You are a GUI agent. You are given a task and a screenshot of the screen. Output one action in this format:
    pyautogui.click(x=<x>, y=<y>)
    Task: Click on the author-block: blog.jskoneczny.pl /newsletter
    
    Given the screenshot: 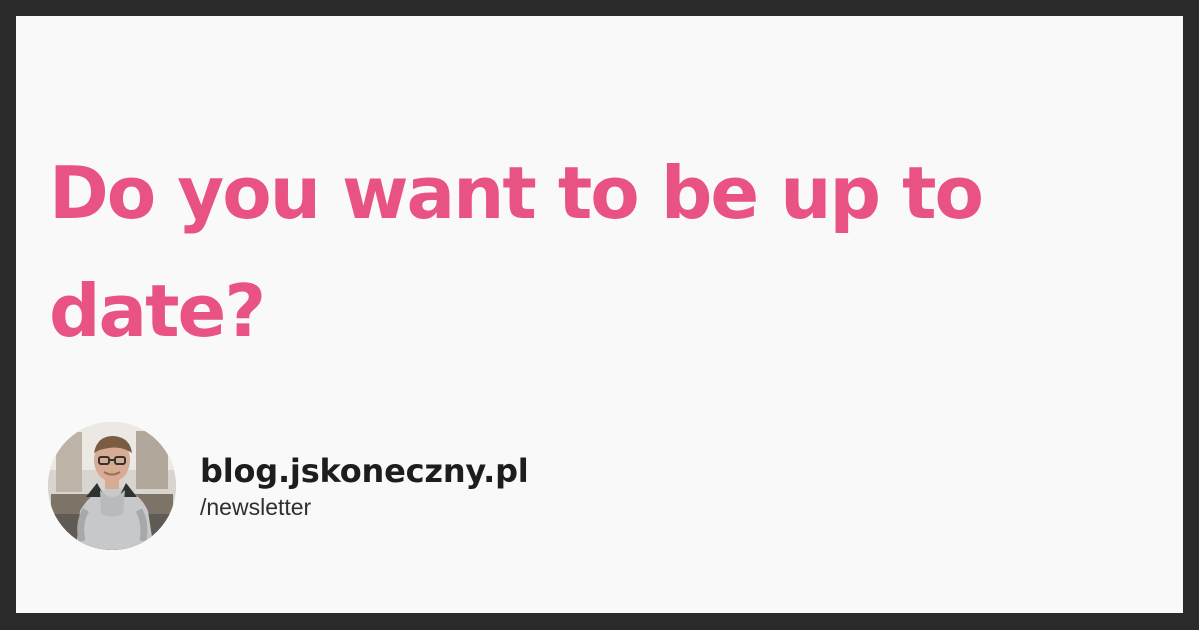 What is the action you would take?
    pyautogui.click(x=288, y=486)
    